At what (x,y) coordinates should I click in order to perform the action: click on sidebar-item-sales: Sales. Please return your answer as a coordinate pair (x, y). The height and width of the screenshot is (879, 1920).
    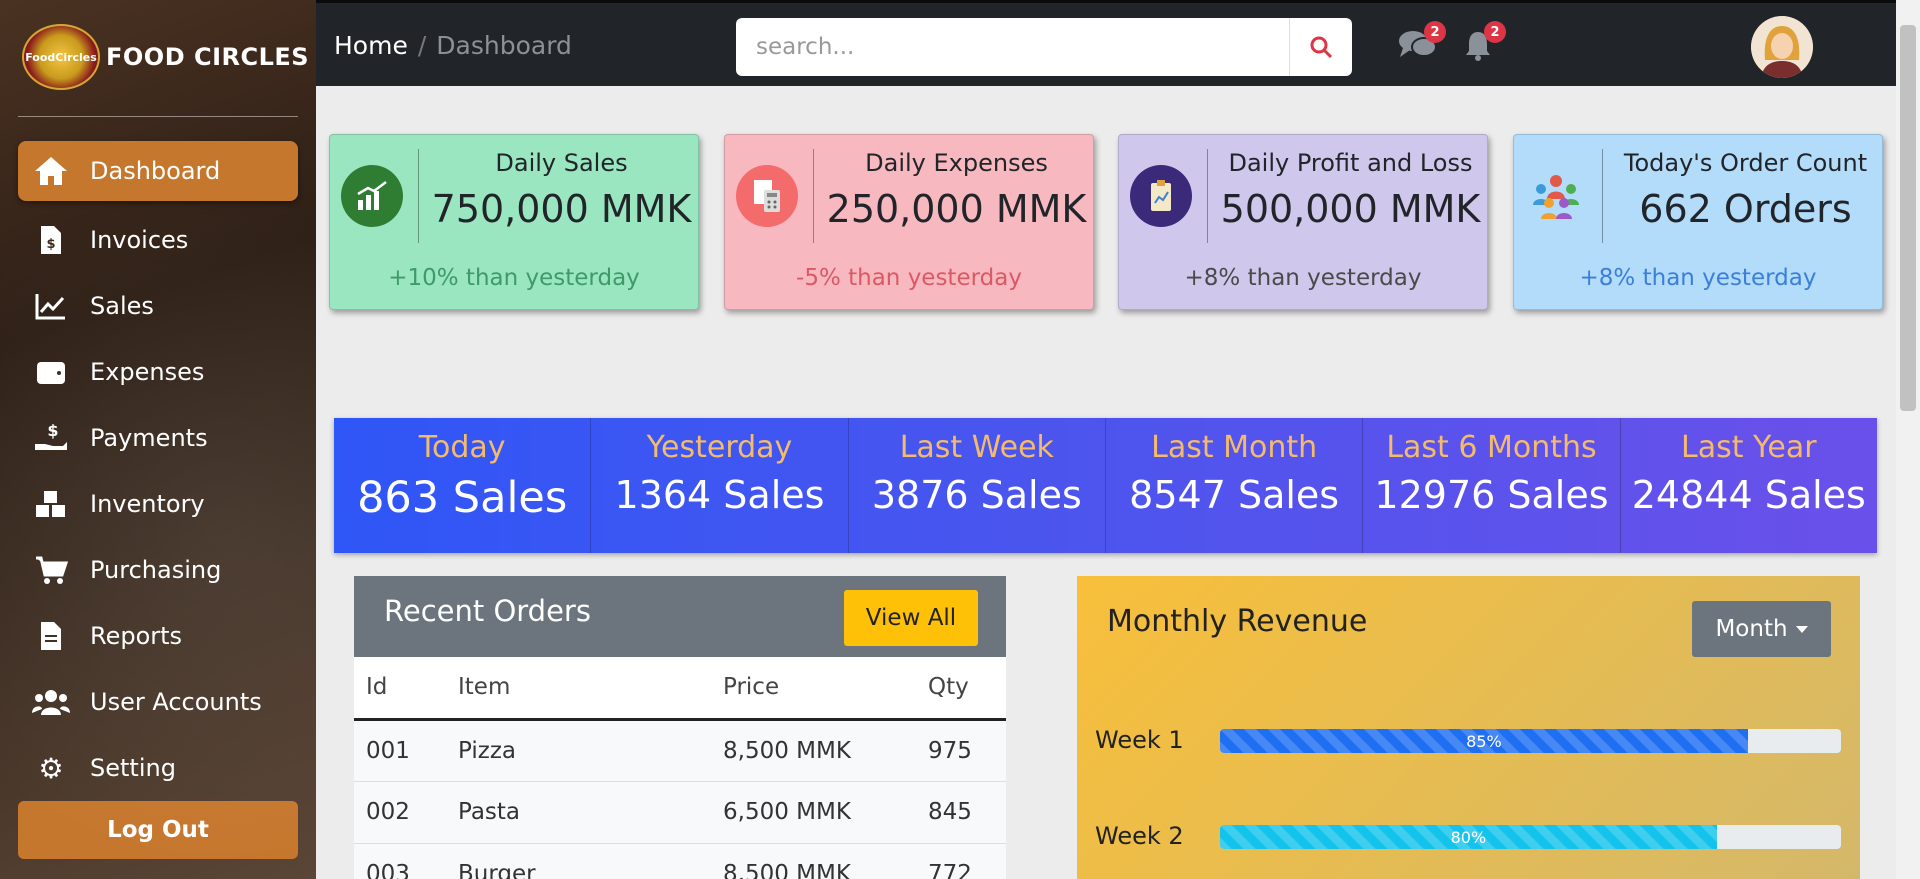
    Looking at the image, I should click on (158, 306).